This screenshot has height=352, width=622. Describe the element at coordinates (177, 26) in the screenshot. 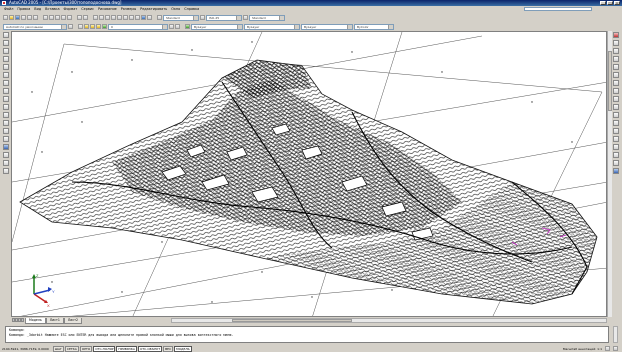

I see `layer-previous-icon` at that location.